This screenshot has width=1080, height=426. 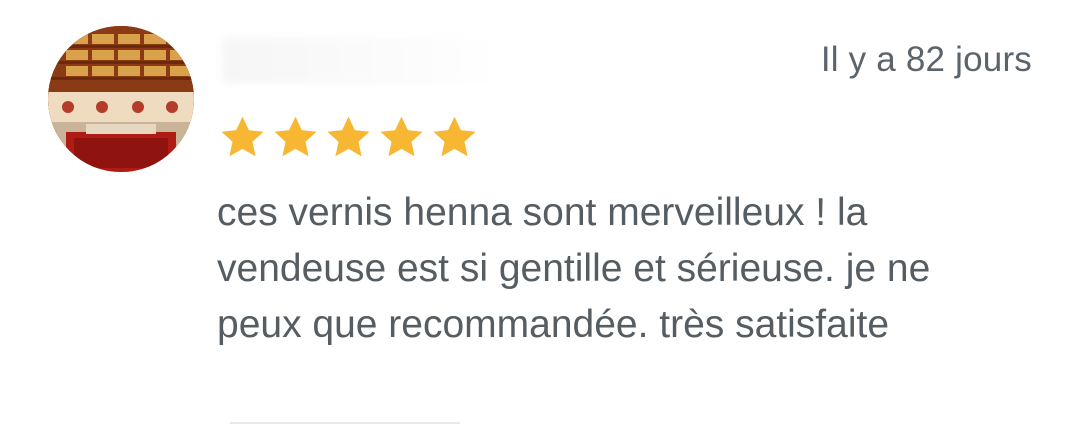 I want to click on avatar, so click(x=121, y=99).